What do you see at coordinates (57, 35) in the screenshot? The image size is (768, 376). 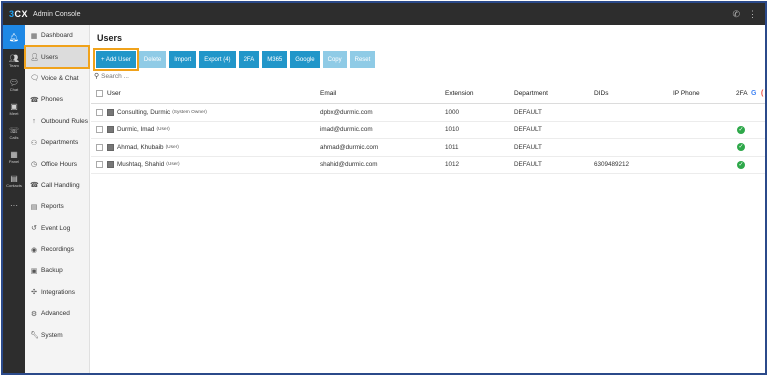 I see `sidebar-item-dashboard: ▦ Dashboard` at bounding box center [57, 35].